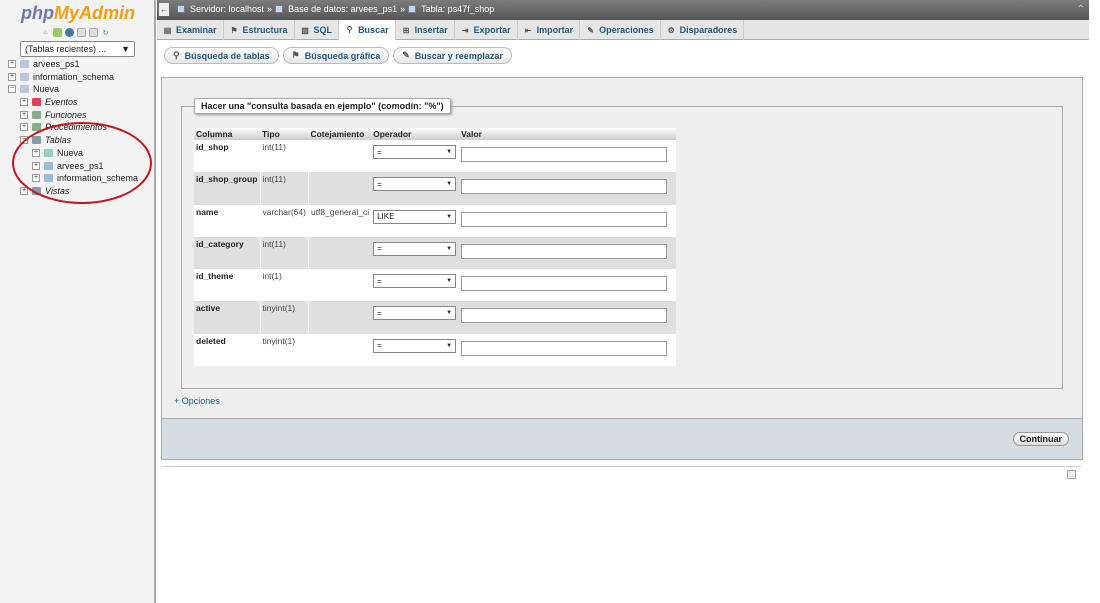 Image resolution: width=1100 pixels, height=603 pixels. Describe the element at coordinates (415, 134) in the screenshot. I see `header-operator: Operador` at that location.